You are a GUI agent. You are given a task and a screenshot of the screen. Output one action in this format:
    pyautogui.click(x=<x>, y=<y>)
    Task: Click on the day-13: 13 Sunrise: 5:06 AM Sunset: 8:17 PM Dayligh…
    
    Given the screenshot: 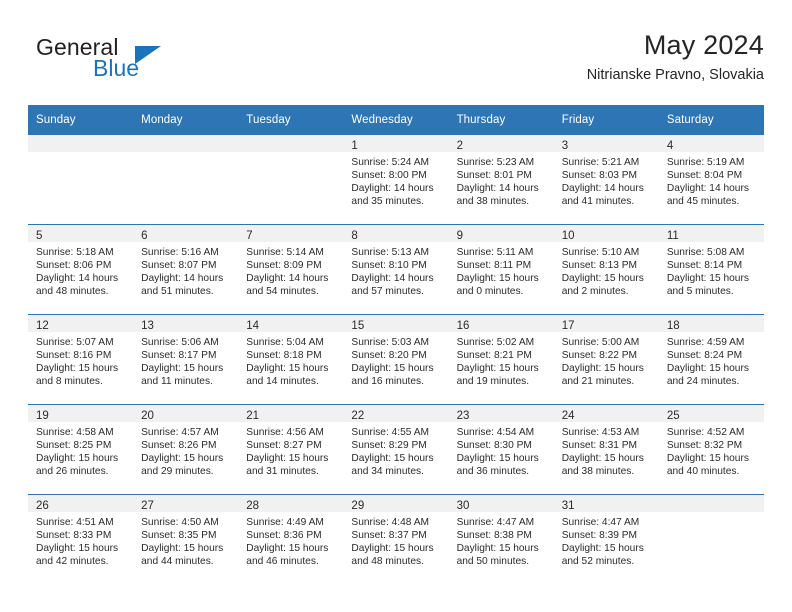 What is the action you would take?
    pyautogui.click(x=186, y=359)
    